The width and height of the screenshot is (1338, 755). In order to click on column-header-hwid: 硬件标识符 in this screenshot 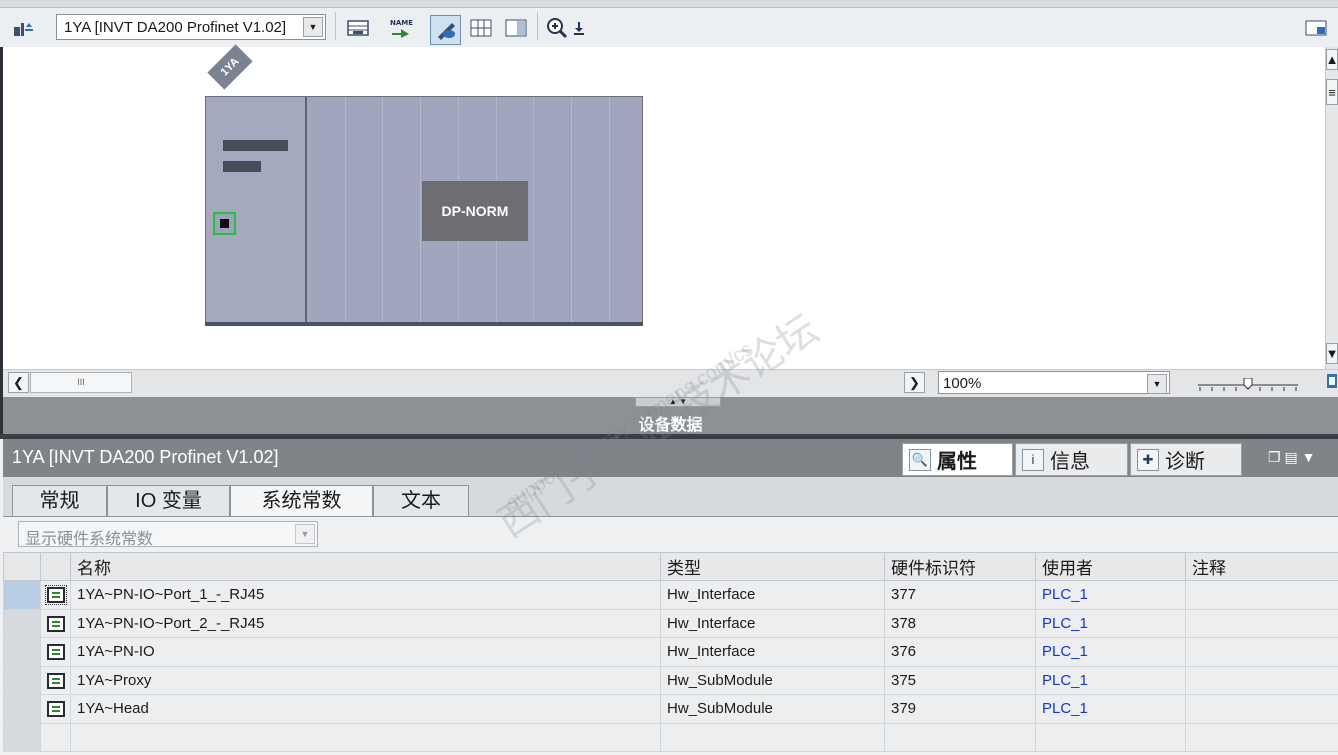, I will do `click(960, 566)`.